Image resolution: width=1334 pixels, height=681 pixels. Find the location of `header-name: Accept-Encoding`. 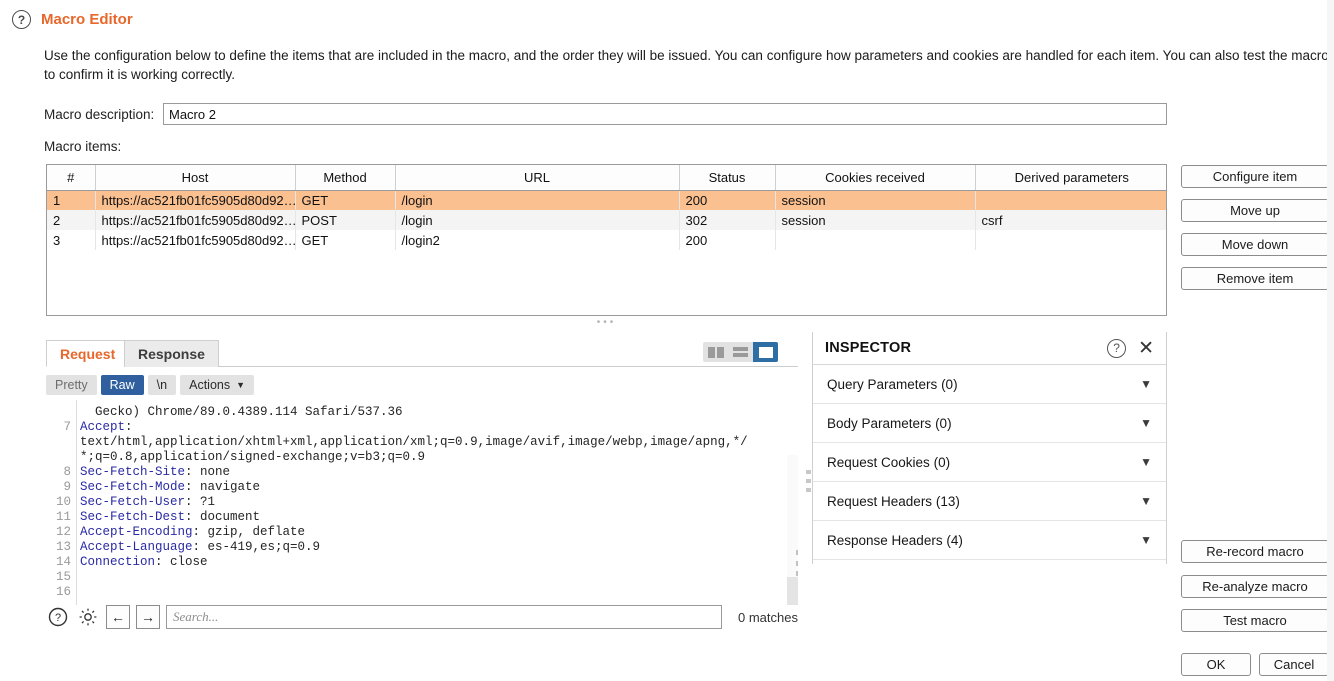

header-name: Accept-Encoding is located at coordinates (136, 532).